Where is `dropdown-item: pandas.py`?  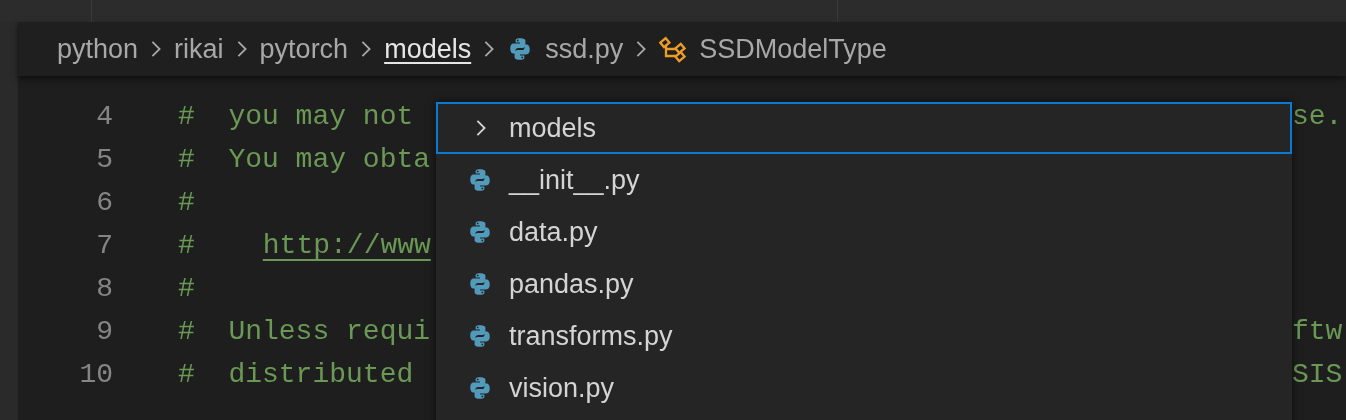 dropdown-item: pandas.py is located at coordinates (864, 284).